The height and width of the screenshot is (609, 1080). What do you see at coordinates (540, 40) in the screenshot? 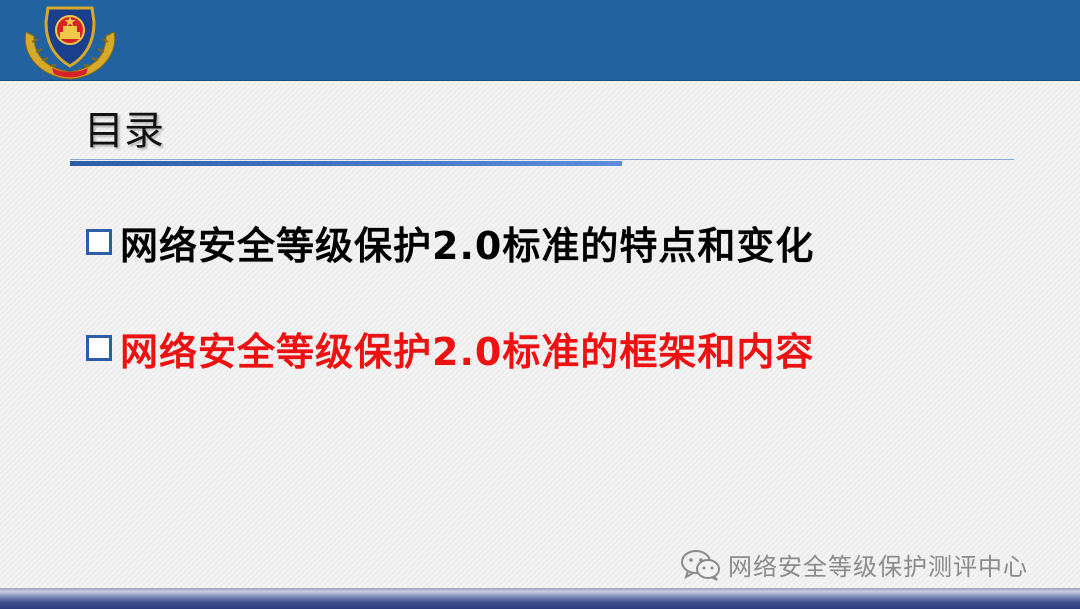
I see `header-bar` at bounding box center [540, 40].